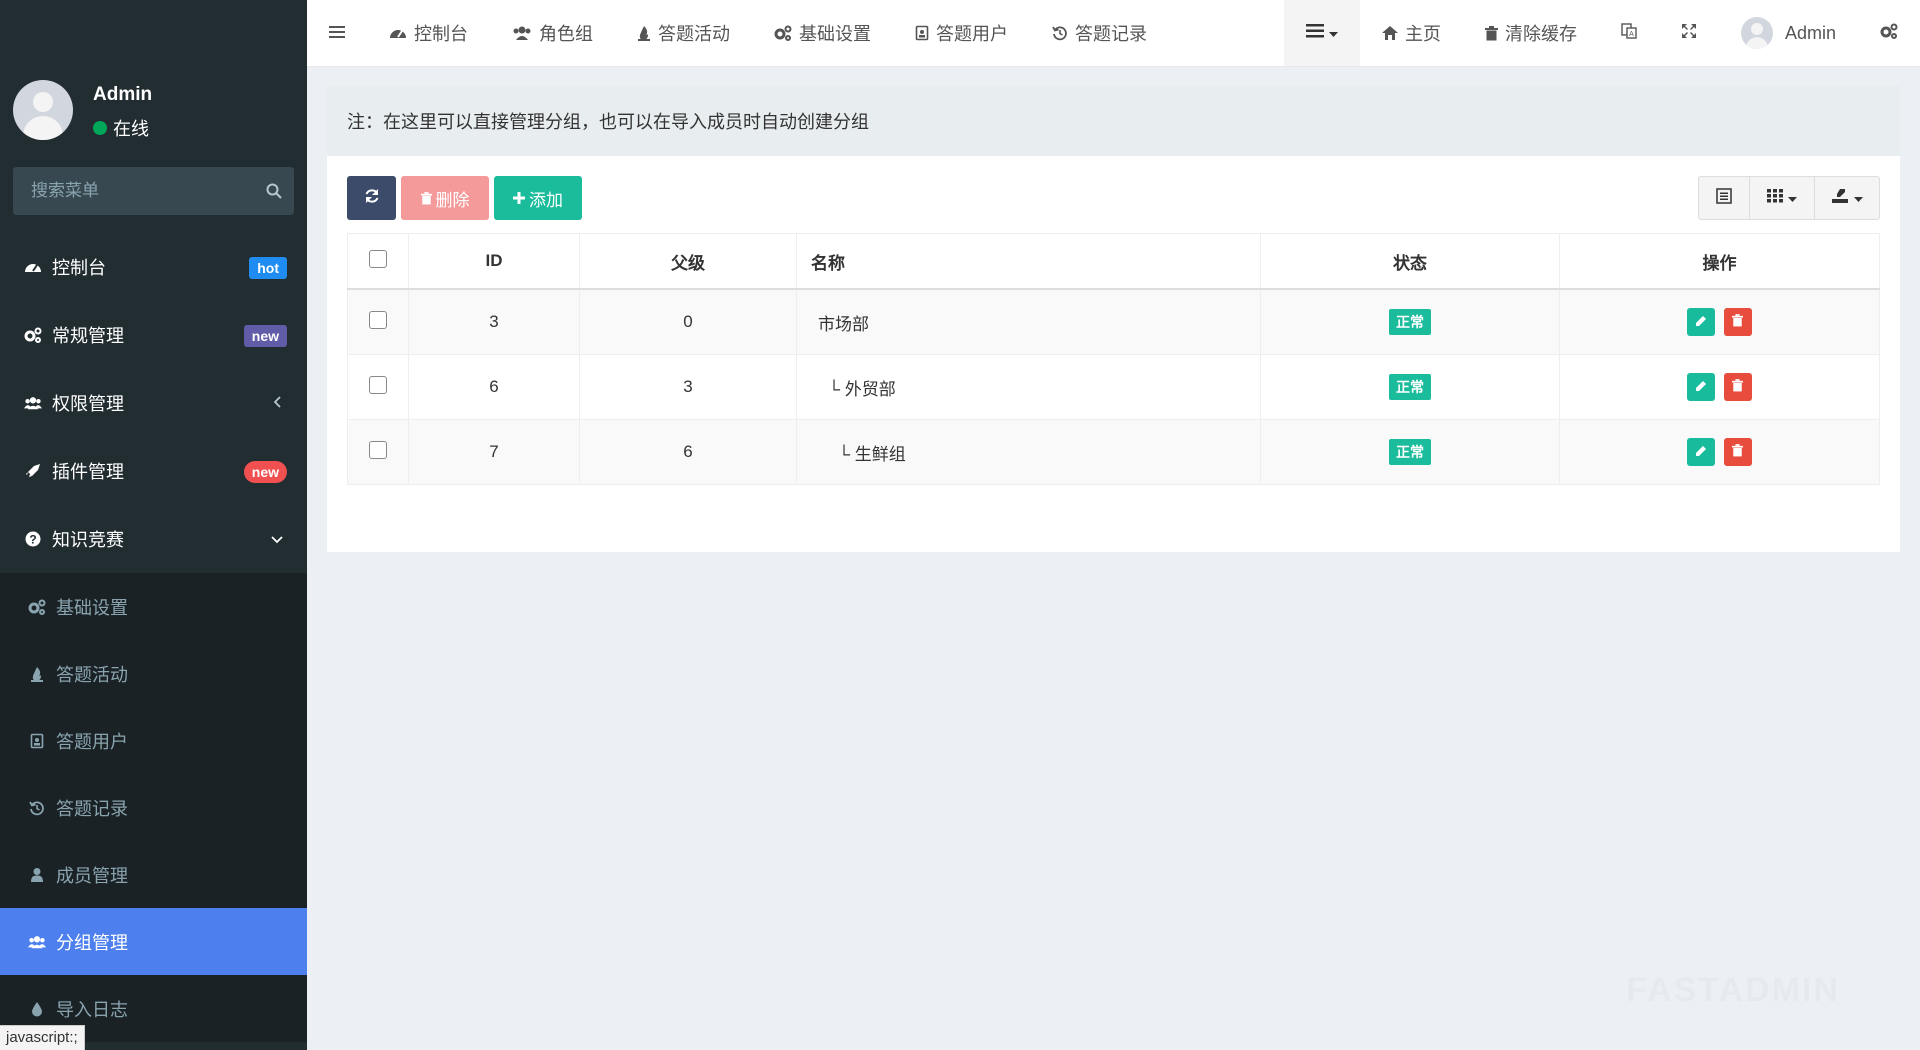 The width and height of the screenshot is (1920, 1050). I want to click on table-toolbar: 删除 添加, so click(1113, 198).